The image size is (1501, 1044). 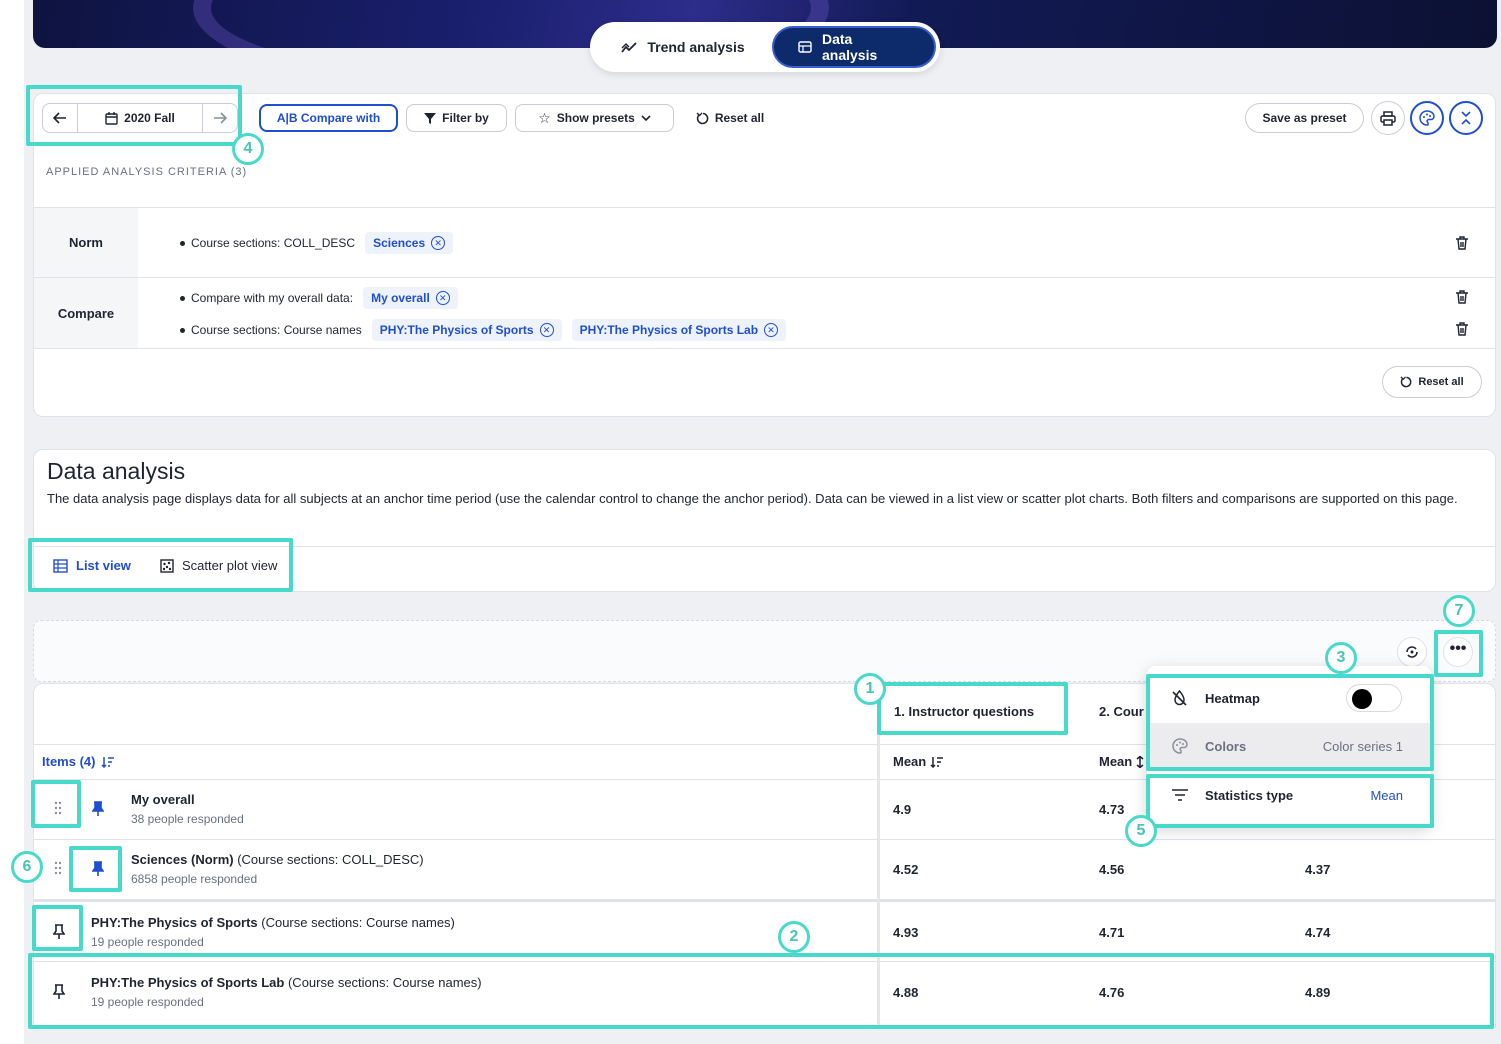 I want to click on reset-all-toolbar-label: Reset all, so click(x=739, y=118).